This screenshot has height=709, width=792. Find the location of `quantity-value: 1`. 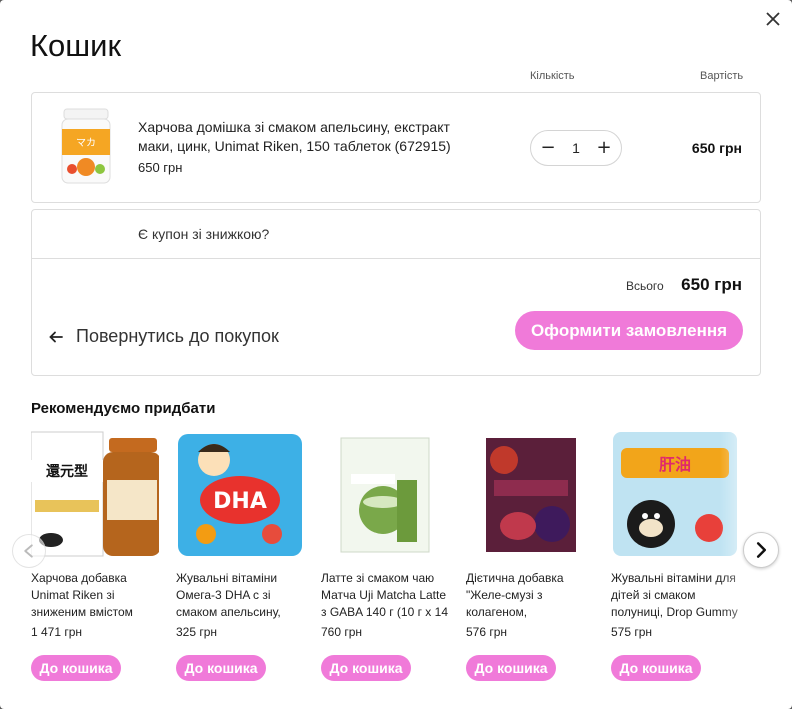

quantity-value: 1 is located at coordinates (576, 148).